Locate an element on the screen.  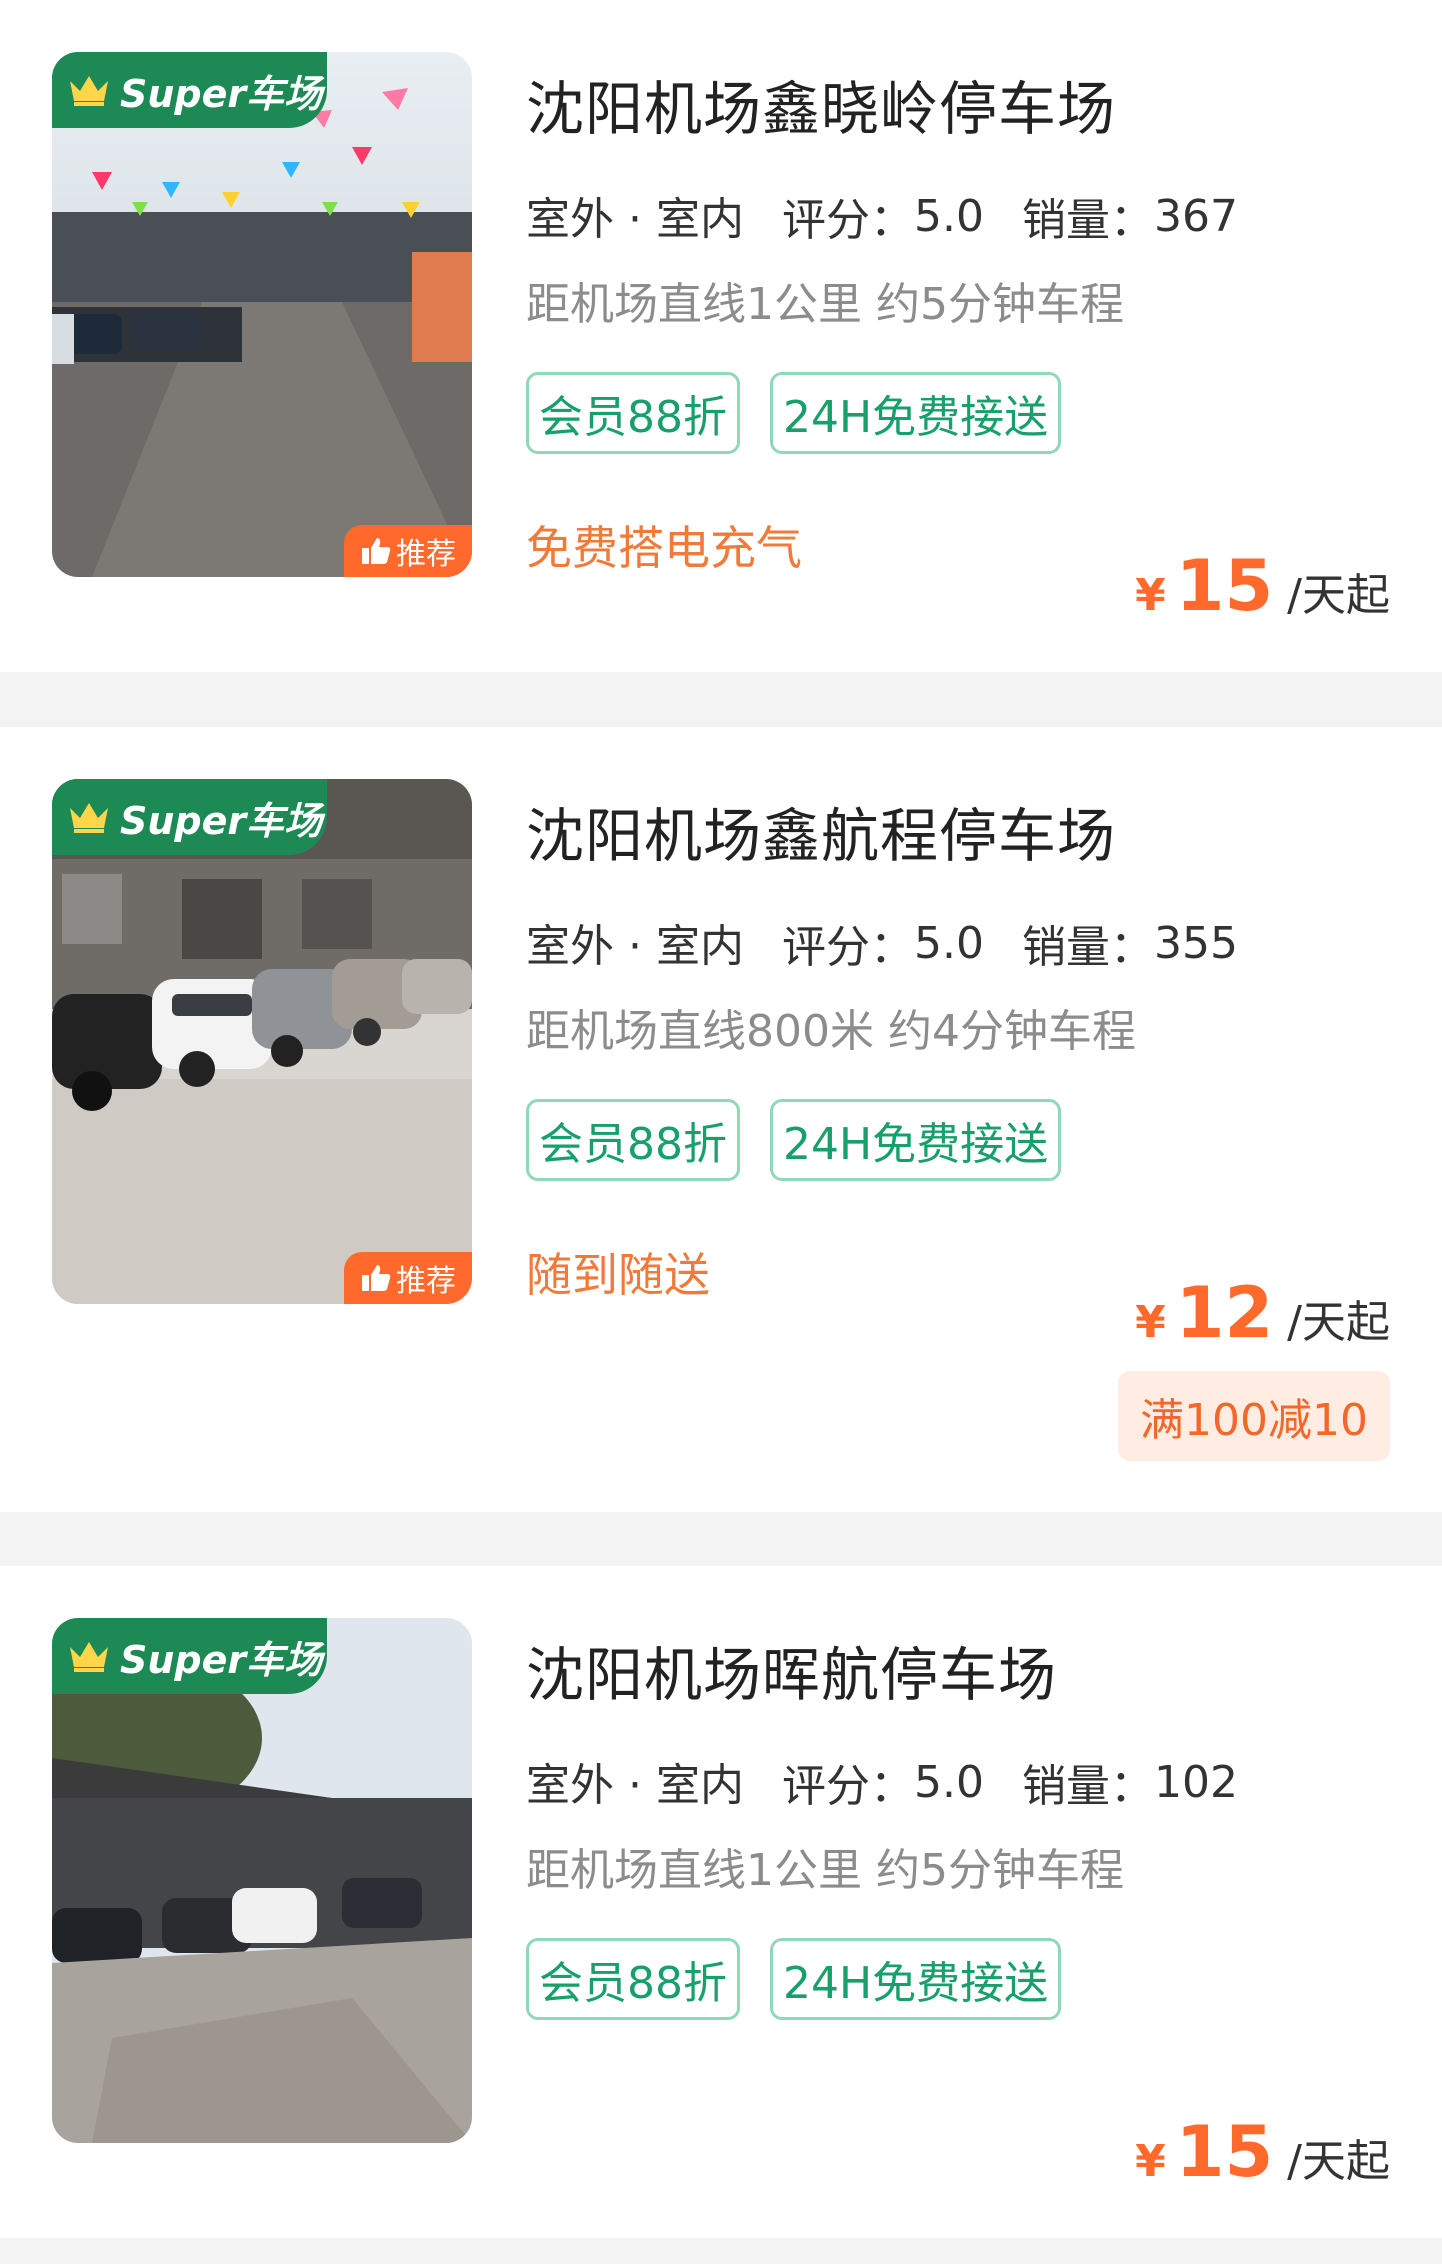
service-highlight: 随到随送 is located at coordinates (618, 1275).